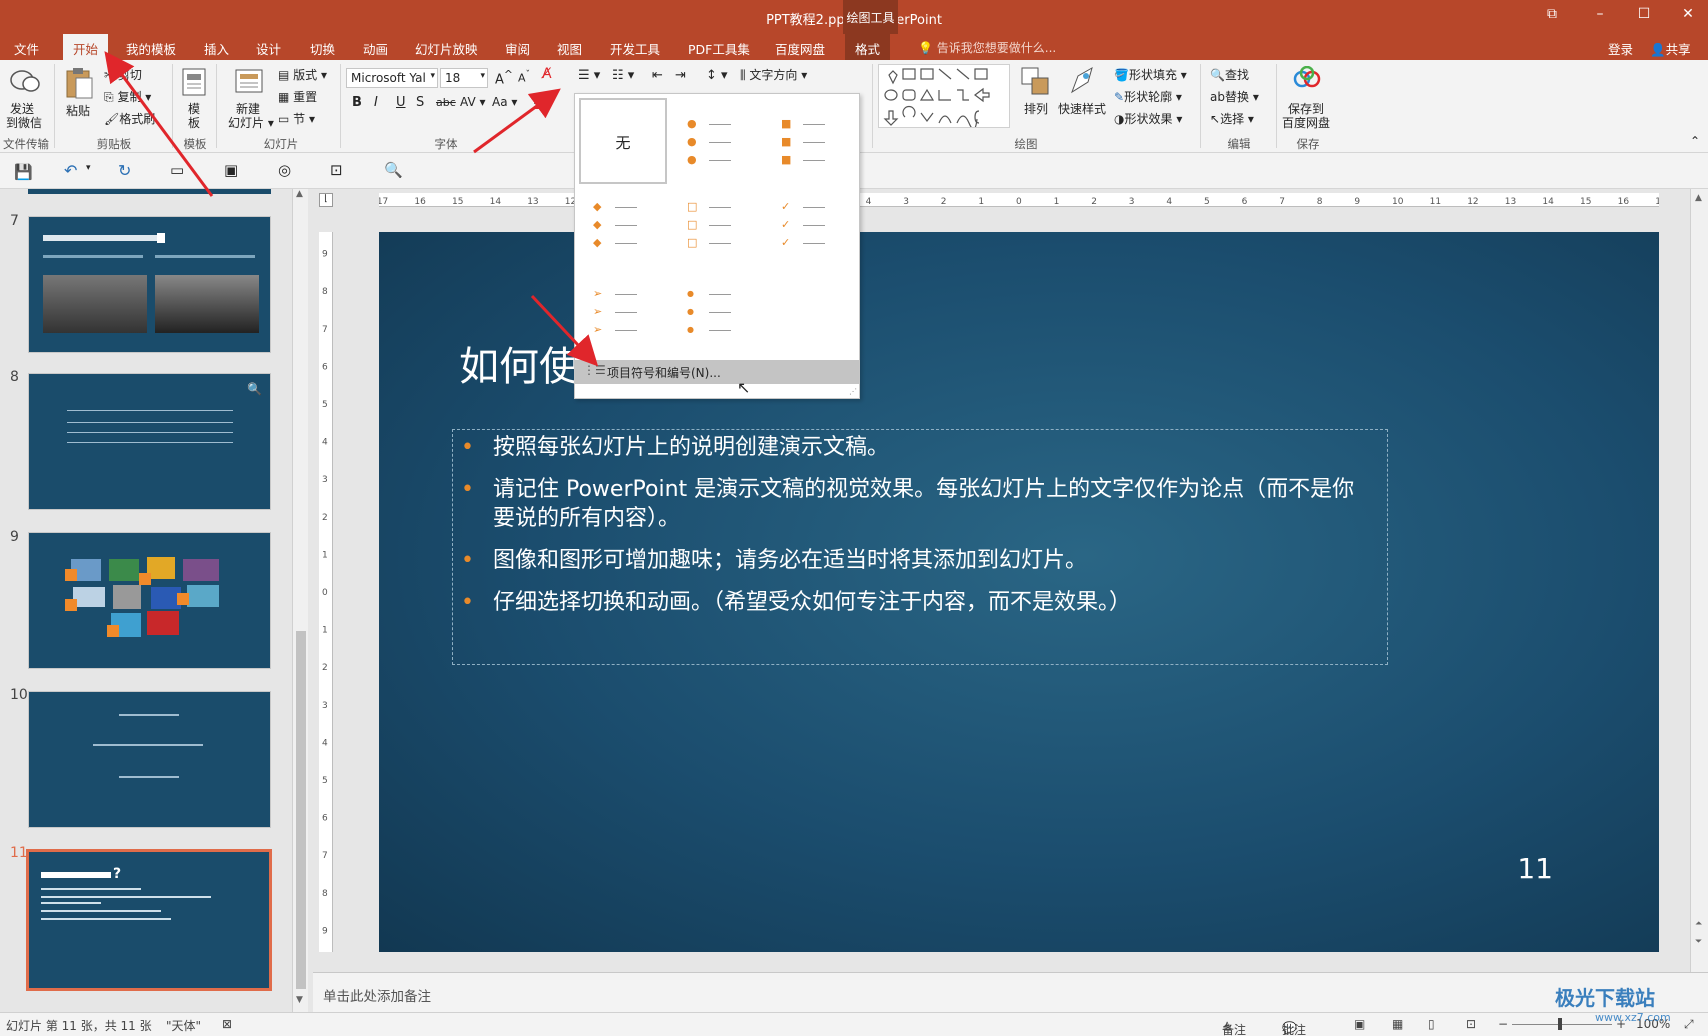  I want to click on slide-sorter-icon: ▦, so click(1397, 1024).